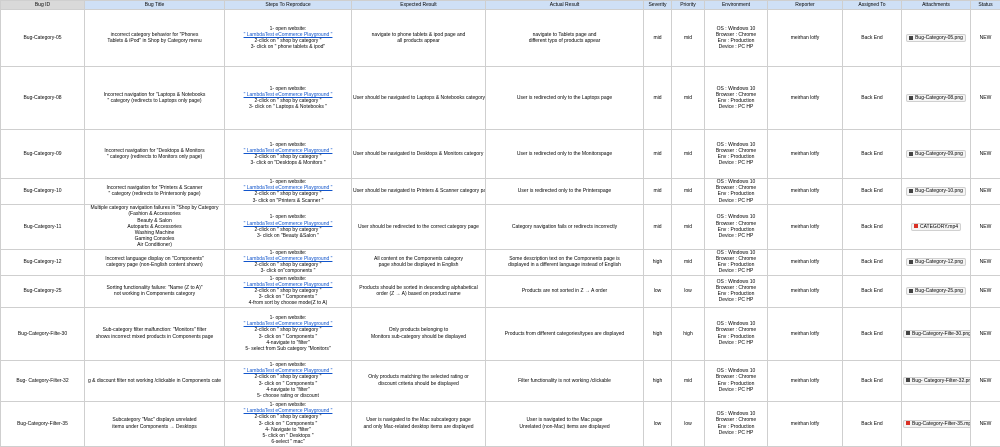  What do you see at coordinates (936, 5) in the screenshot?
I see `col-header-attachments: Attachments` at bounding box center [936, 5].